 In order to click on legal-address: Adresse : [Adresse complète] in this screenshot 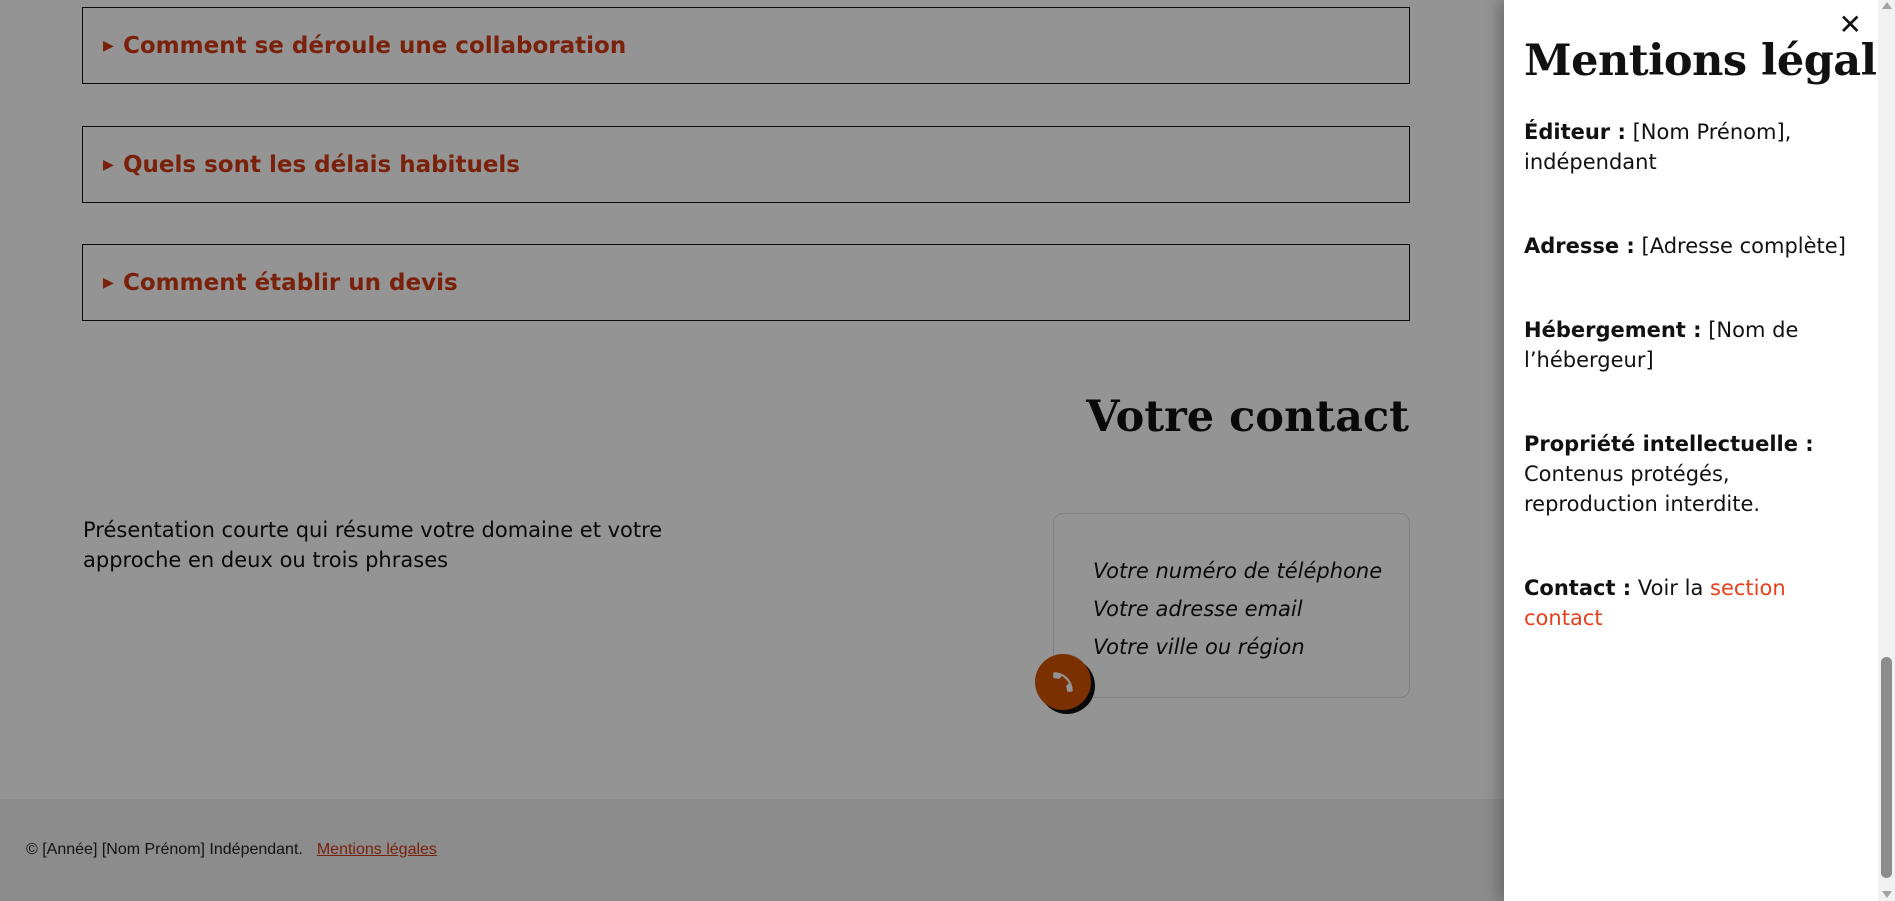, I will do `click(1696, 246)`.